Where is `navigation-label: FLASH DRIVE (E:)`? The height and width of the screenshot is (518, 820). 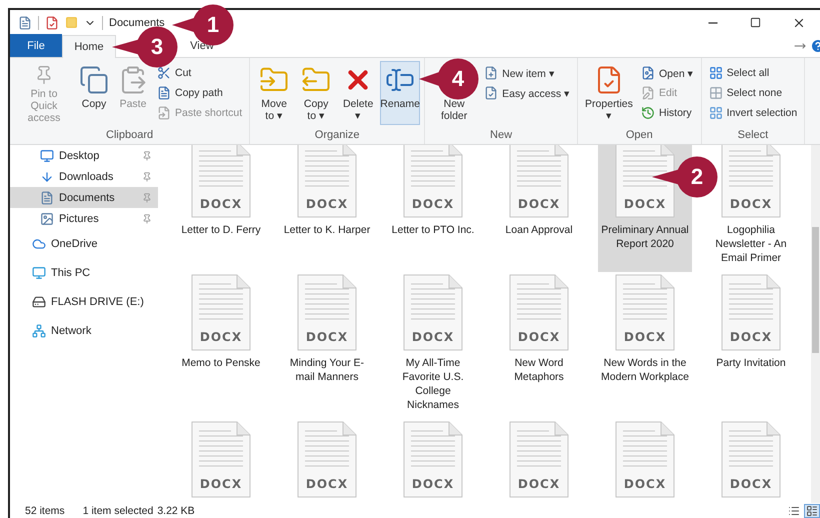 navigation-label: FLASH DRIVE (E:) is located at coordinates (98, 302).